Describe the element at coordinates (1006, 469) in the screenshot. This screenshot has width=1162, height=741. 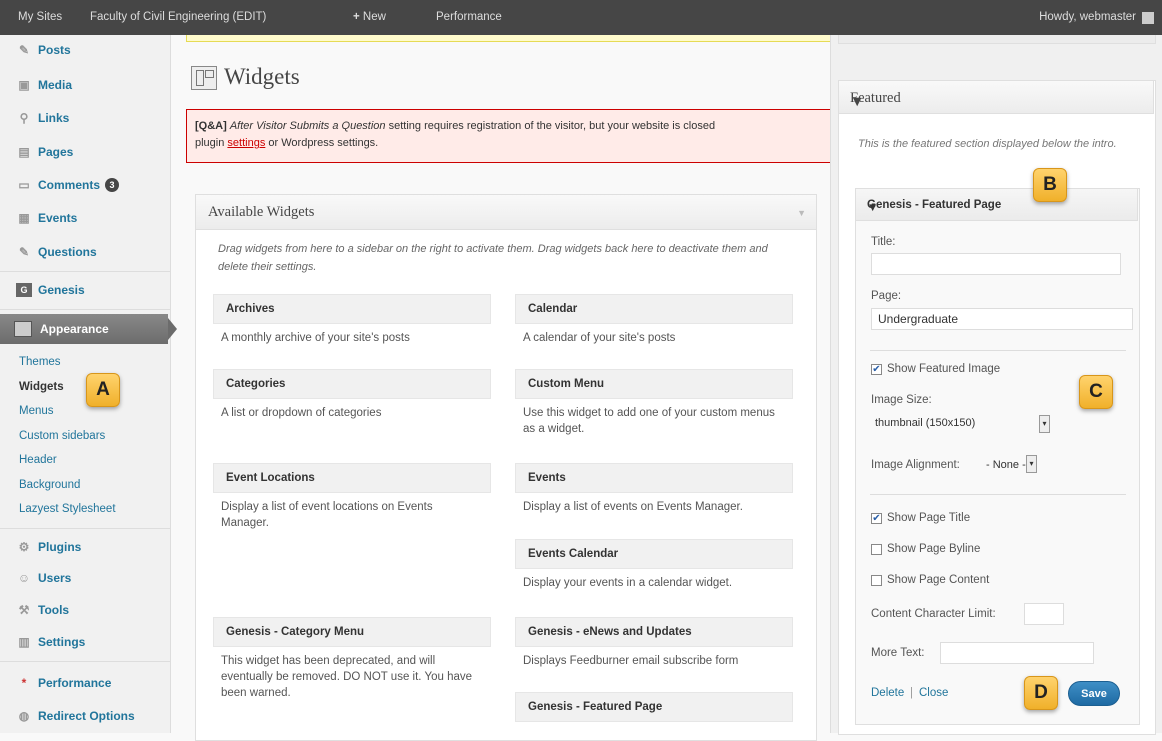
I see `image-alignment-select: - None -` at that location.